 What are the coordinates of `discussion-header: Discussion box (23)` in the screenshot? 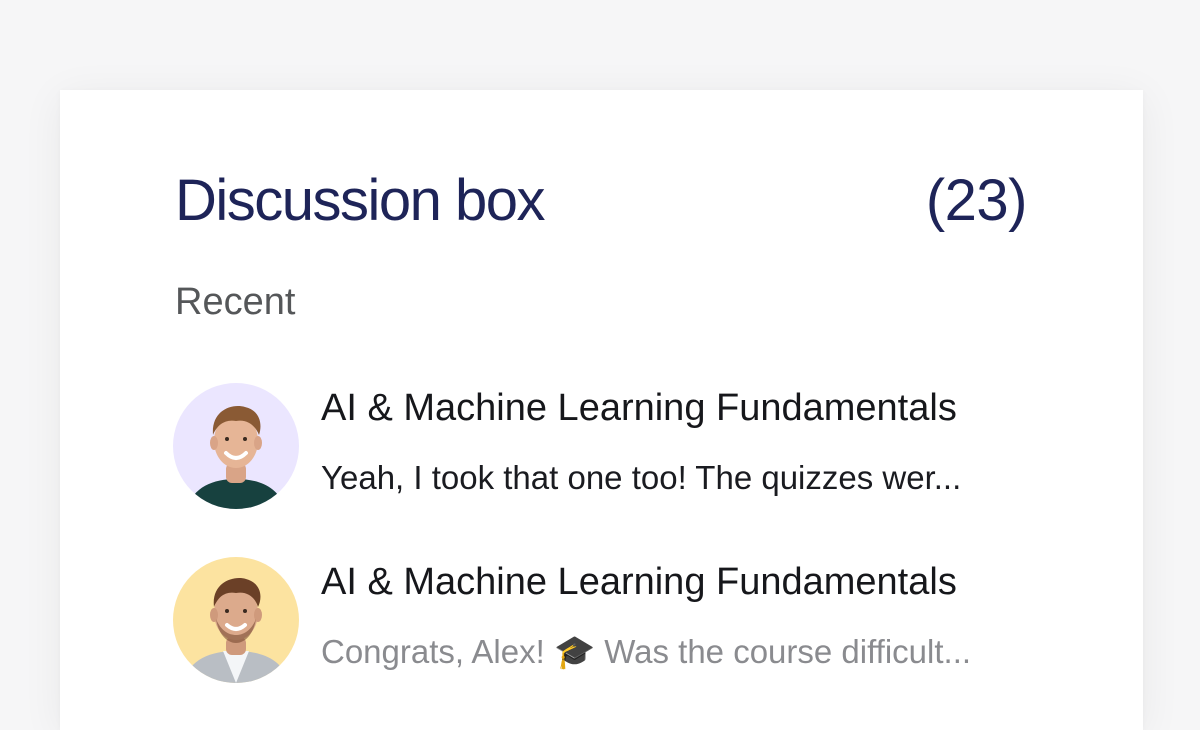 It's located at (601, 200).